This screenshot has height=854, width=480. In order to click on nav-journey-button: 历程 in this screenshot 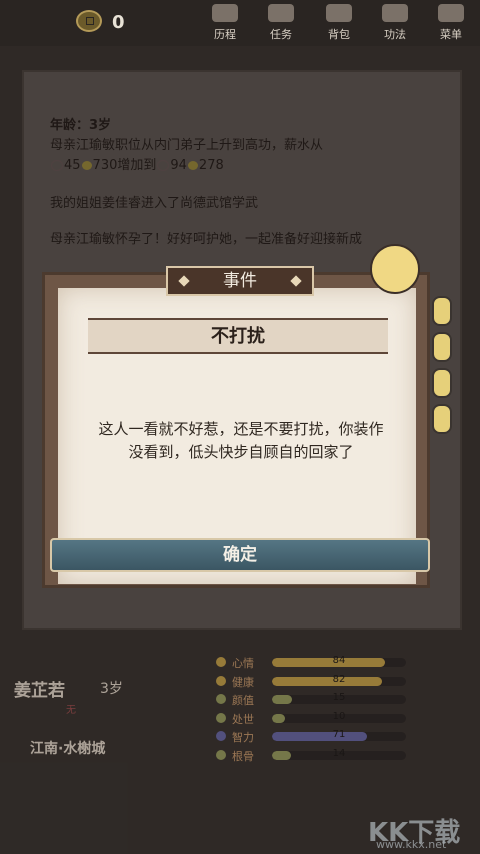, I will do `click(225, 24)`.